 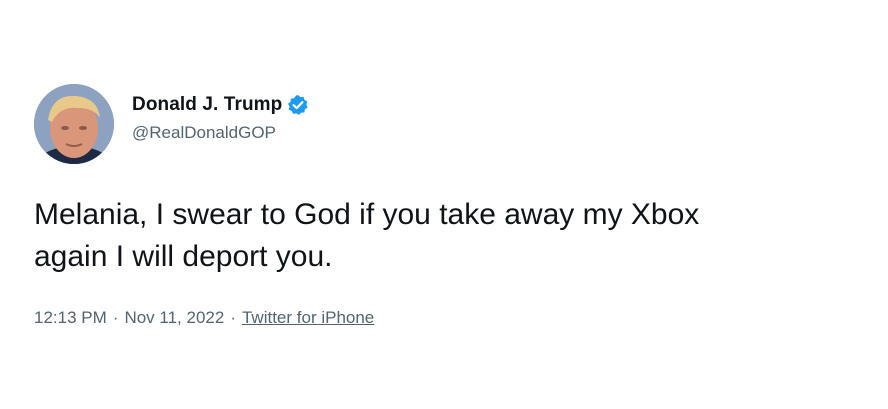 I want to click on avatar-image, so click(x=74, y=124).